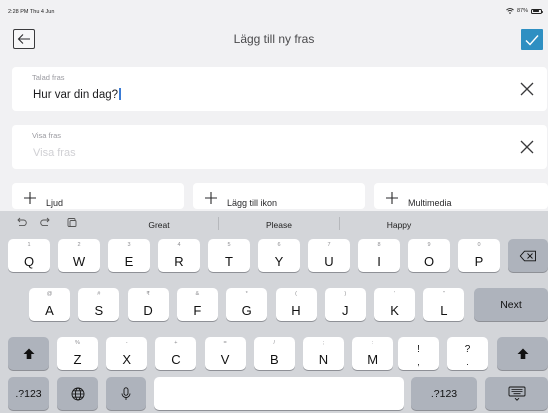 The image size is (548, 413). I want to click on shift-key-right, so click(522, 353).